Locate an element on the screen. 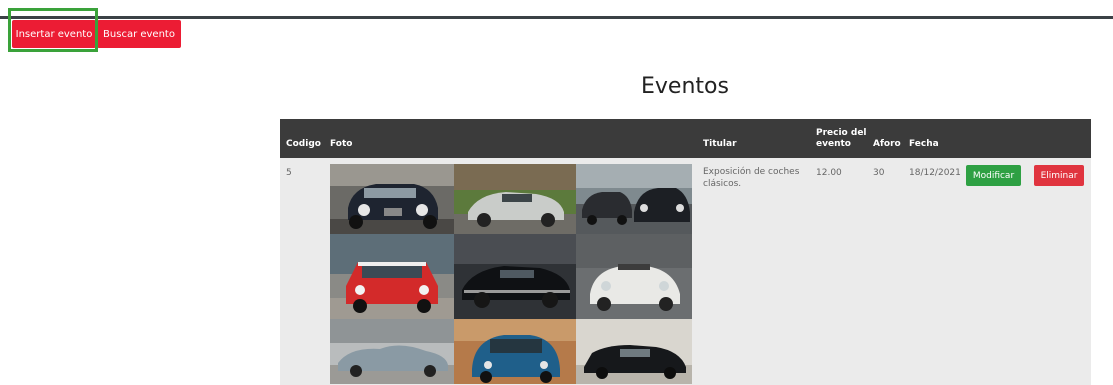 The height and width of the screenshot is (385, 1113). header-precio-line1: Precio del is located at coordinates (841, 133).